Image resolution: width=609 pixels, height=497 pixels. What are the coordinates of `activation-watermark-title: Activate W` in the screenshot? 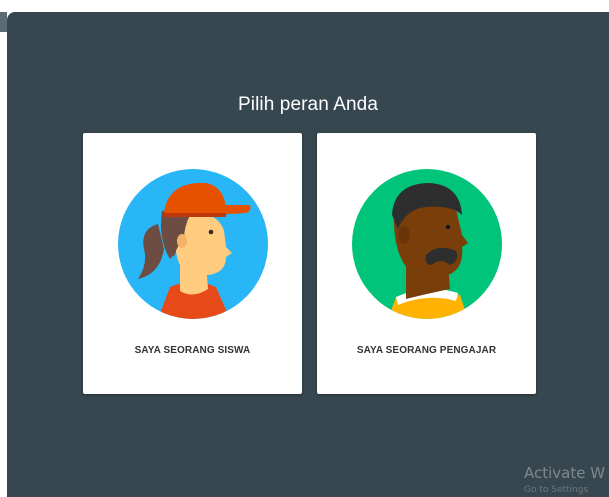 It's located at (565, 473).